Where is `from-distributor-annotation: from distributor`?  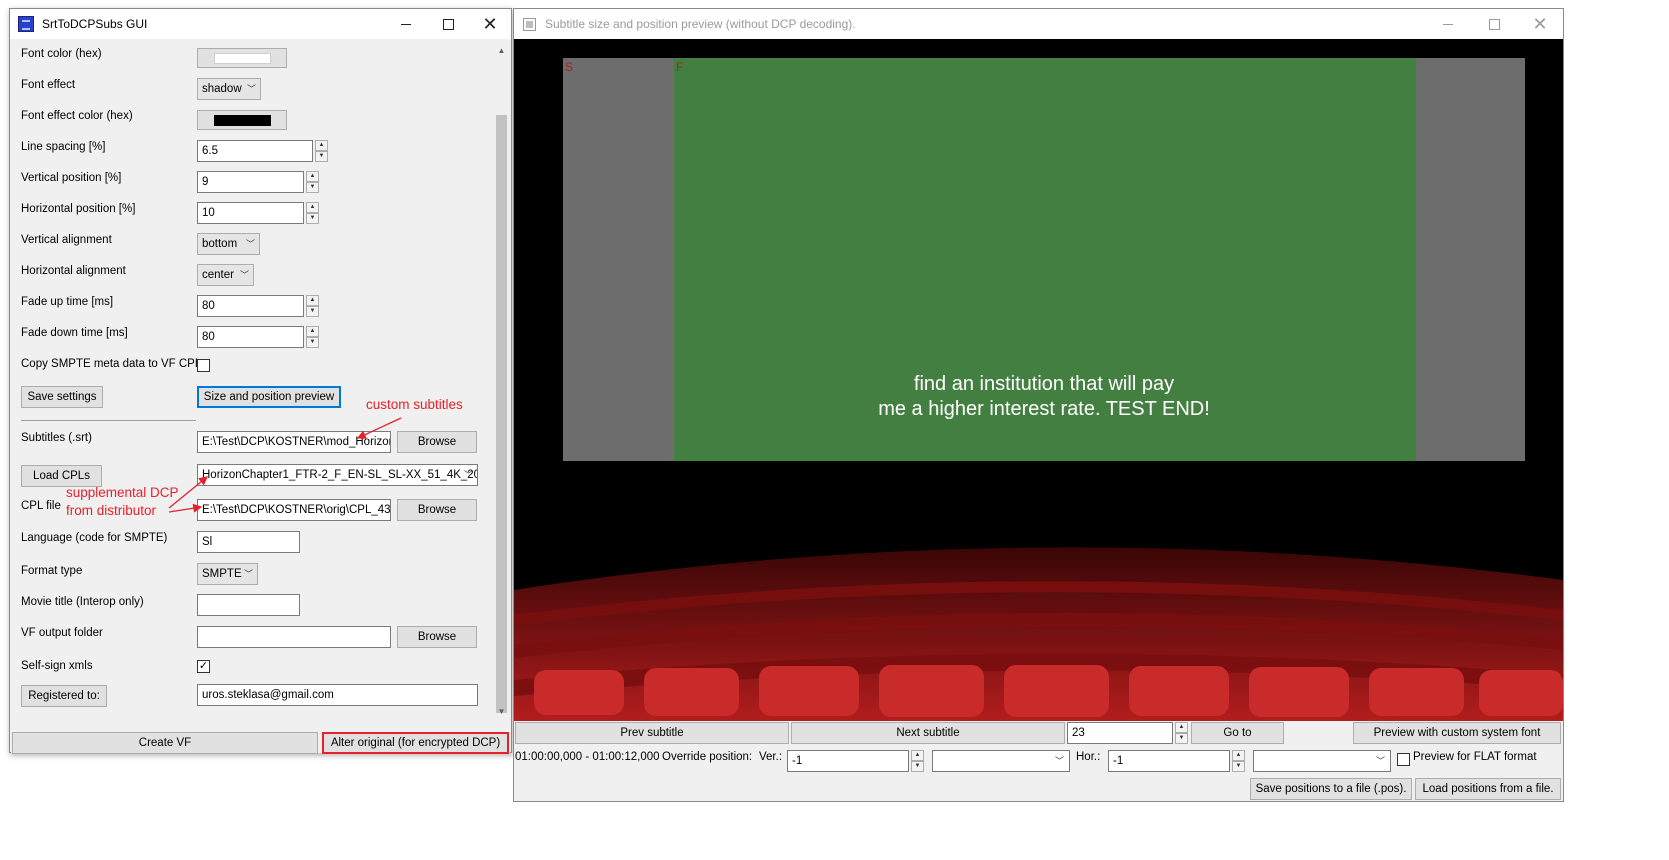 from-distributor-annotation: from distributor is located at coordinates (111, 510).